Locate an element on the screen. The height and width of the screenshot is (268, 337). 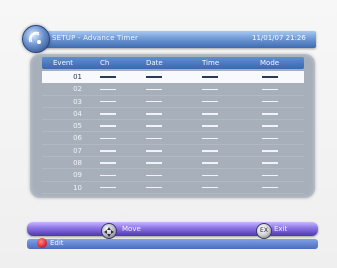
event-number: 09 is located at coordinates (77, 175).